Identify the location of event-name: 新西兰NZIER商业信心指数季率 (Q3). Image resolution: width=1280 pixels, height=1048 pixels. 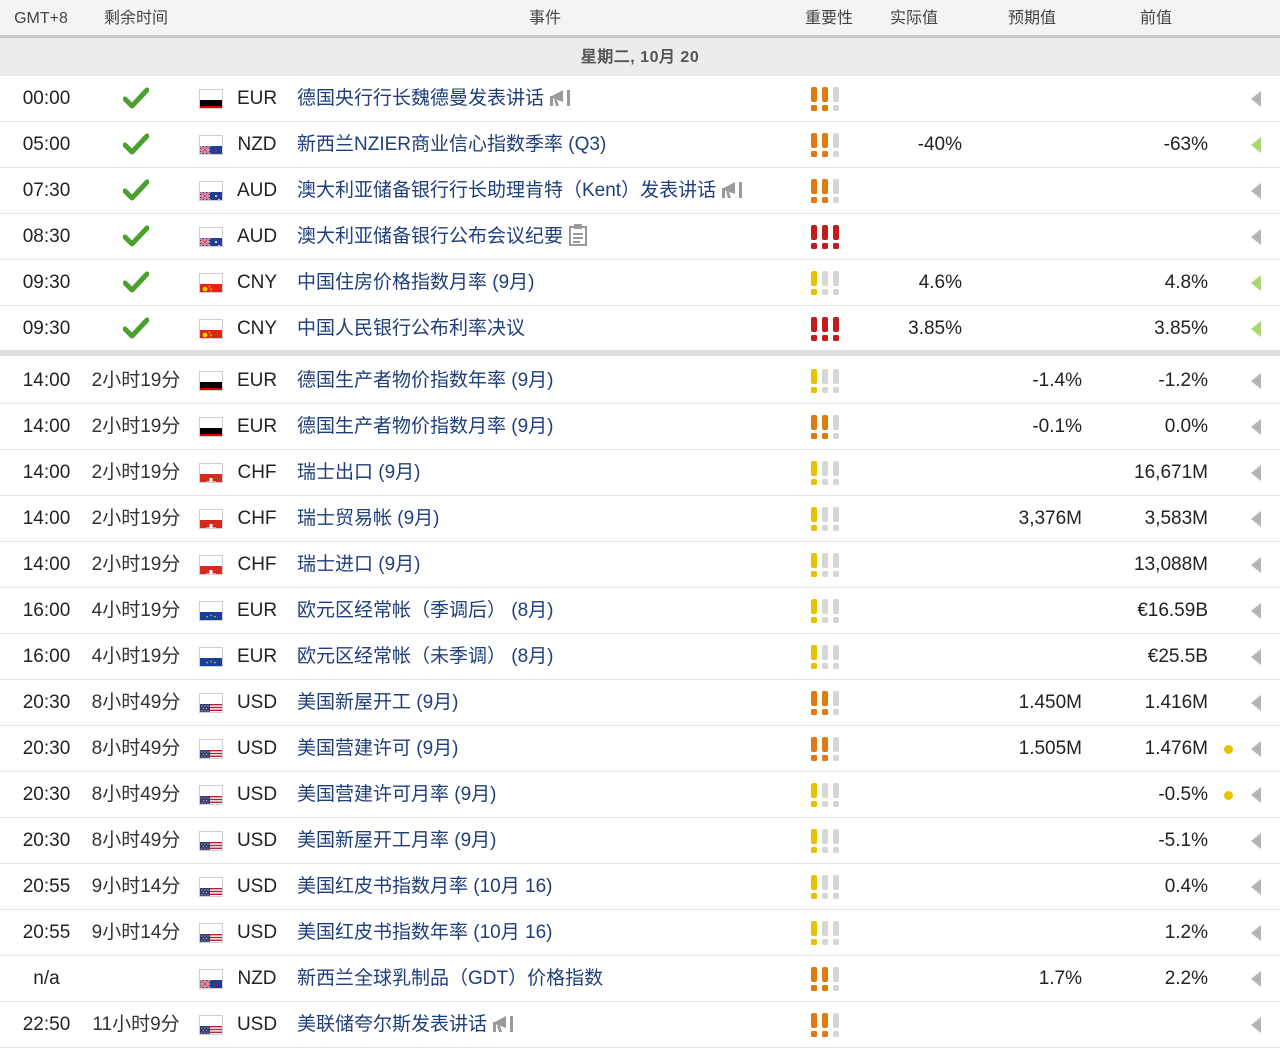
(547, 145).